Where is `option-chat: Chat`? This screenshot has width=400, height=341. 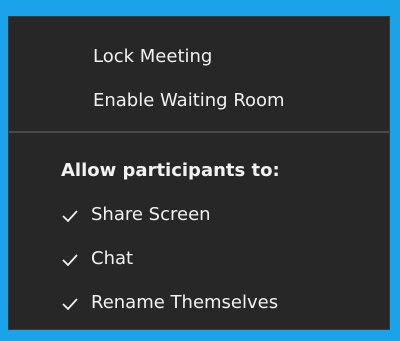
option-chat: Chat is located at coordinates (199, 259).